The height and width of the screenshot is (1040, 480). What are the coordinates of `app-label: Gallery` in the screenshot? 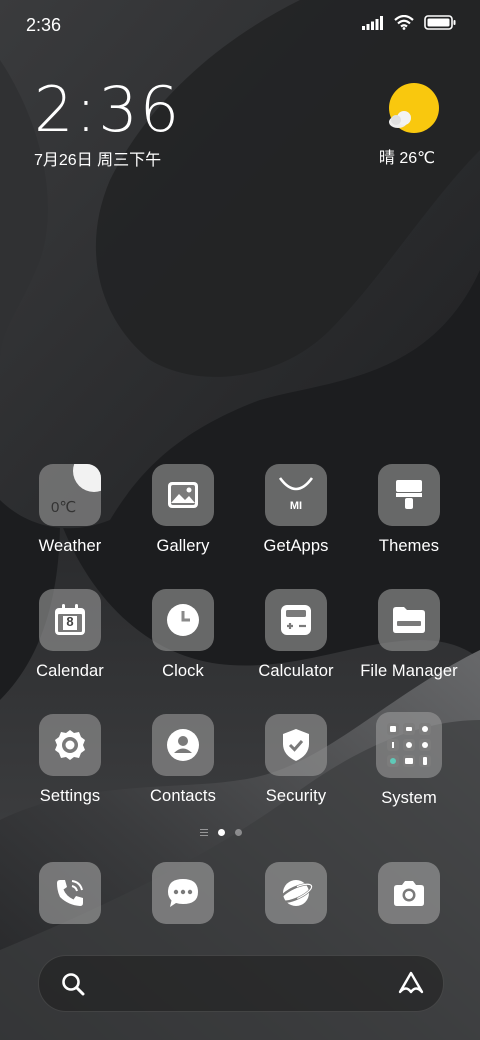 It's located at (183, 546).